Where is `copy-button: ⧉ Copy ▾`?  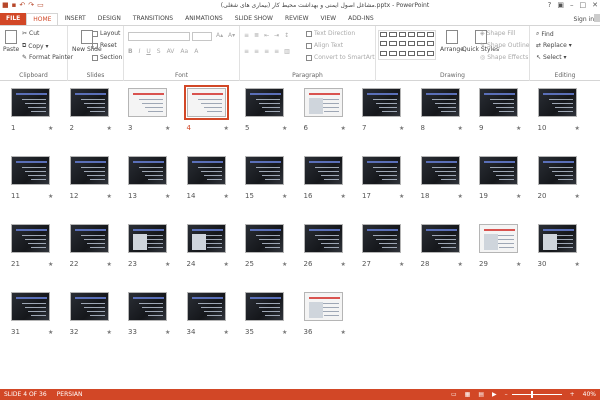
copy-button: ⧉ Copy ▾ is located at coordinates (35, 46).